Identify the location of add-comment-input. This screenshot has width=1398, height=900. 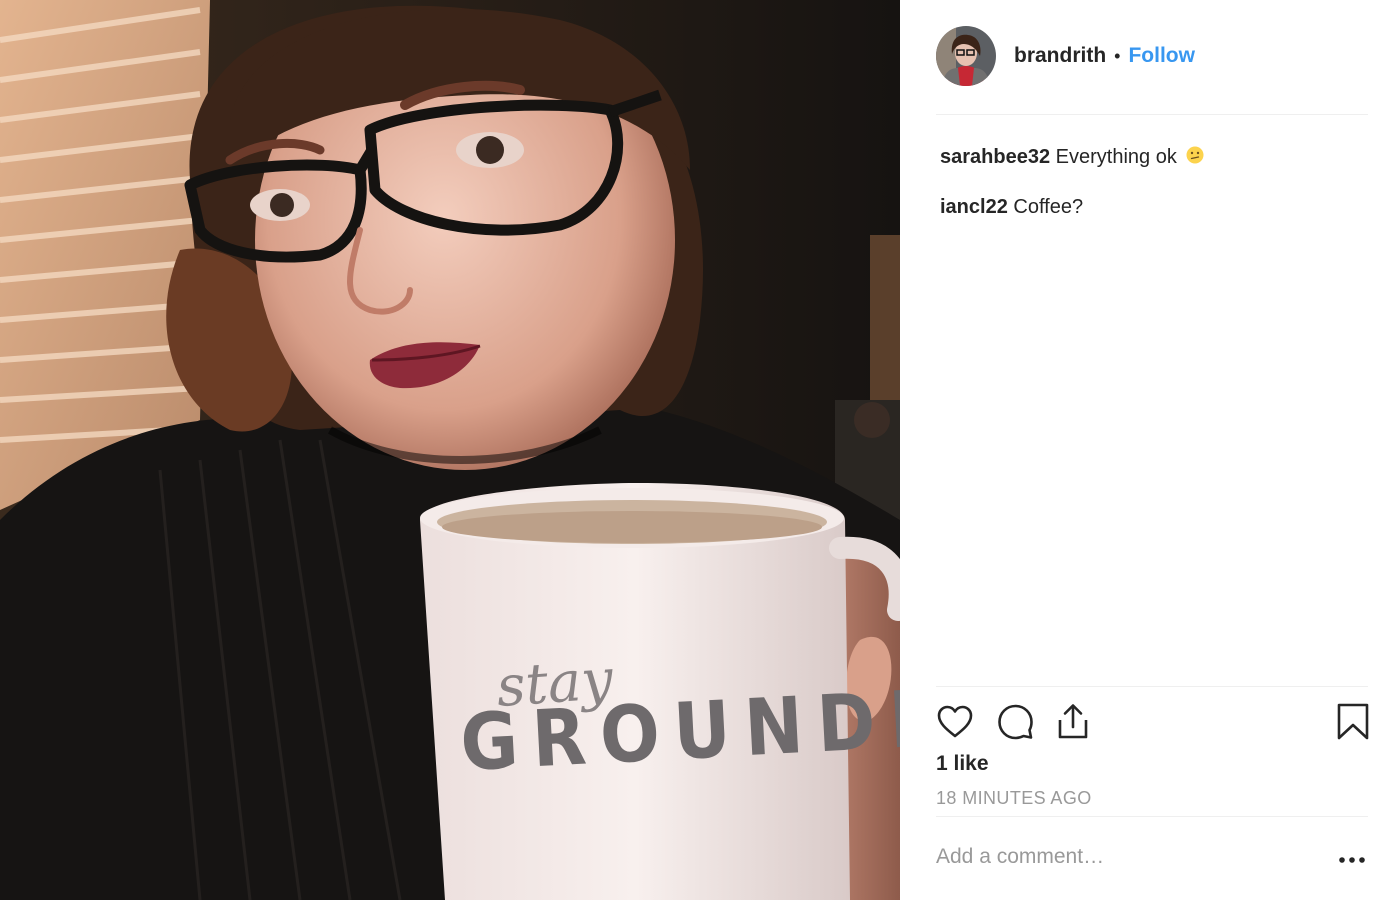
(1116, 857).